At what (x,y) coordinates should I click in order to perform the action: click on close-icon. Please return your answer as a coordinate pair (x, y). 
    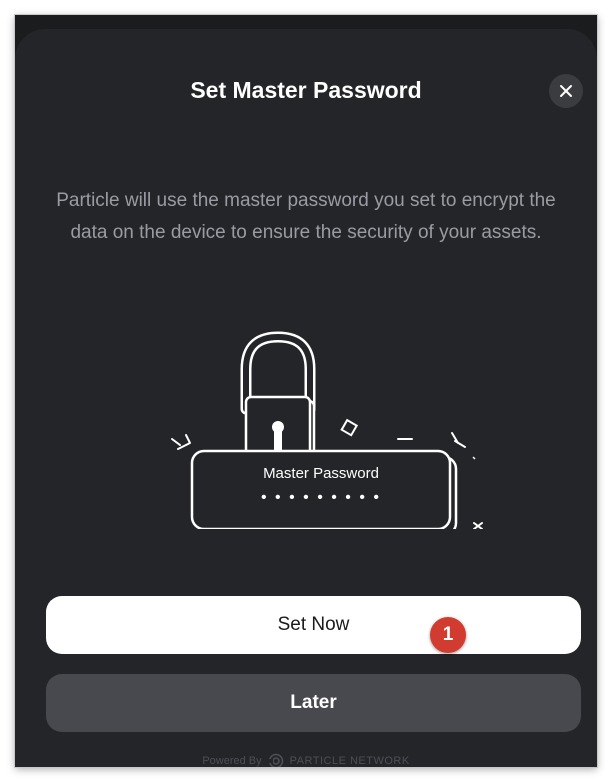
    Looking at the image, I should click on (566, 91).